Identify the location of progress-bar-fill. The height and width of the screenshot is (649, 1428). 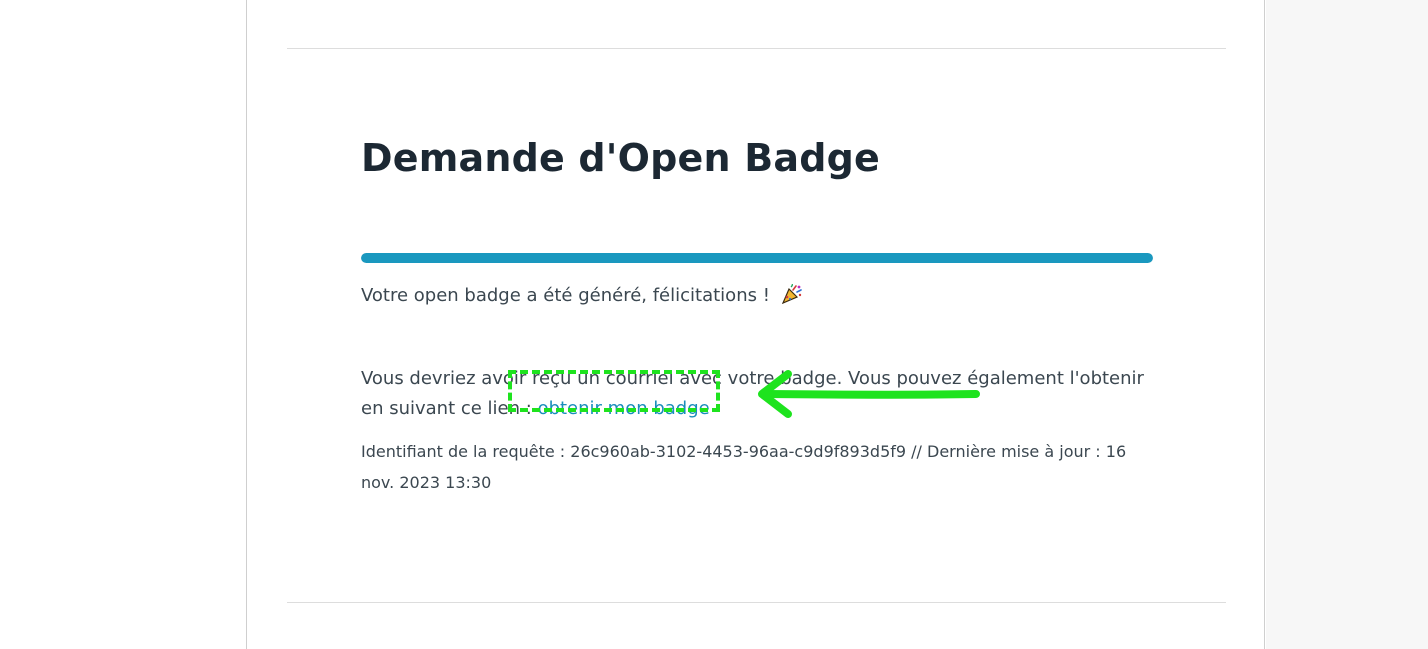
(757, 258).